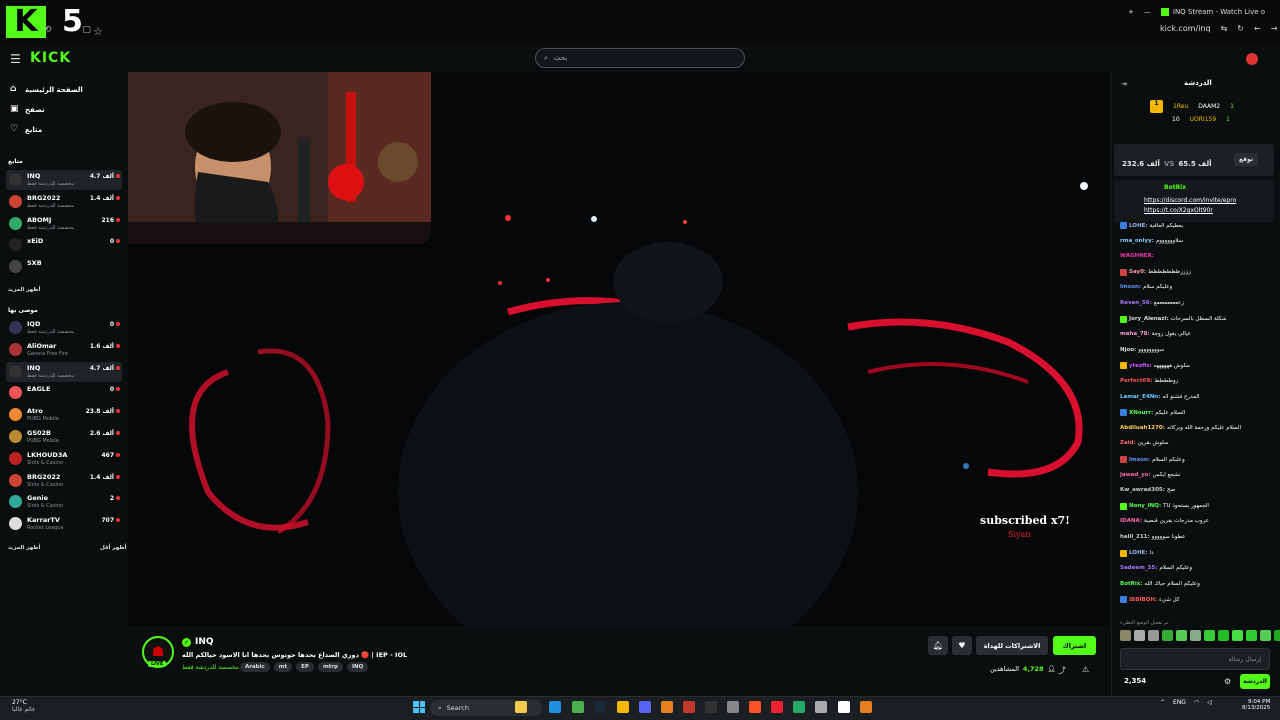  Describe the element at coordinates (64, 415) in the screenshot. I see `channel-item: Atro PUBG Mobile 23.8 ألف` at that location.